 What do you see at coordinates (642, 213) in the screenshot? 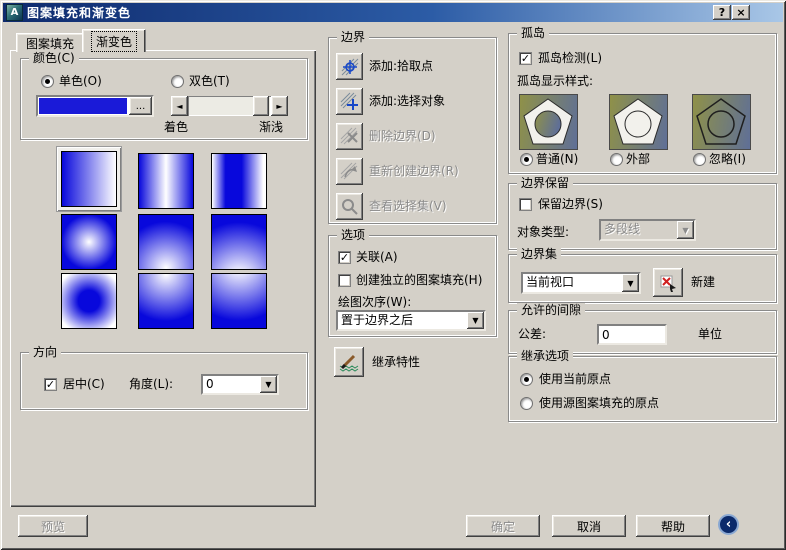
I see `boundary-retention-group: 边界保留 保留边界(S) 对象类型: 多段线 ▼` at bounding box center [642, 213].